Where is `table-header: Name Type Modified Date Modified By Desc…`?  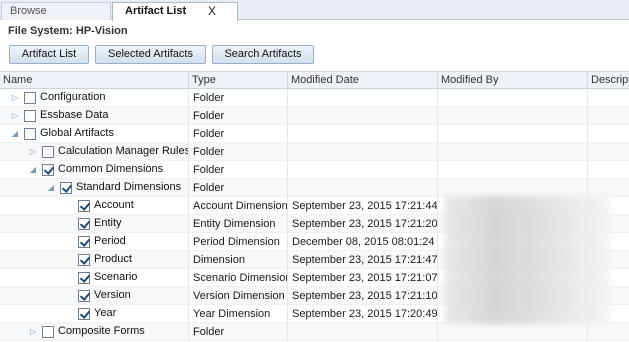 table-header: Name Type Modified Date Modified By Desc… is located at coordinates (314, 80).